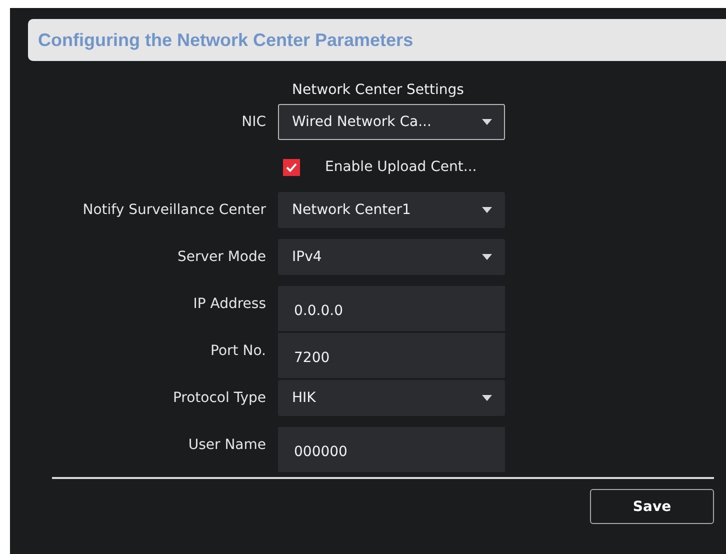 The image size is (726, 554). What do you see at coordinates (219, 398) in the screenshot?
I see `field-label: Protocol Type` at bounding box center [219, 398].